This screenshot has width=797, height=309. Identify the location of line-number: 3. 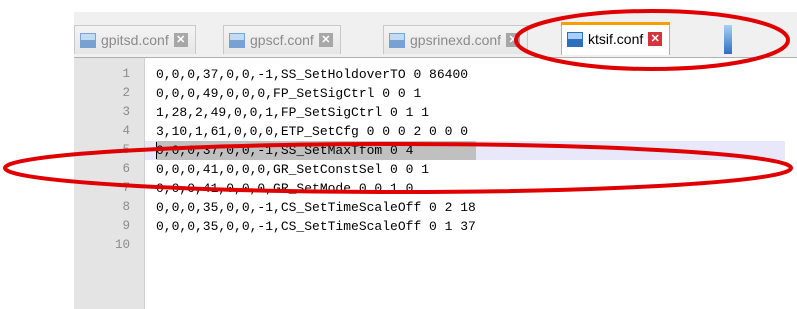
(126, 112).